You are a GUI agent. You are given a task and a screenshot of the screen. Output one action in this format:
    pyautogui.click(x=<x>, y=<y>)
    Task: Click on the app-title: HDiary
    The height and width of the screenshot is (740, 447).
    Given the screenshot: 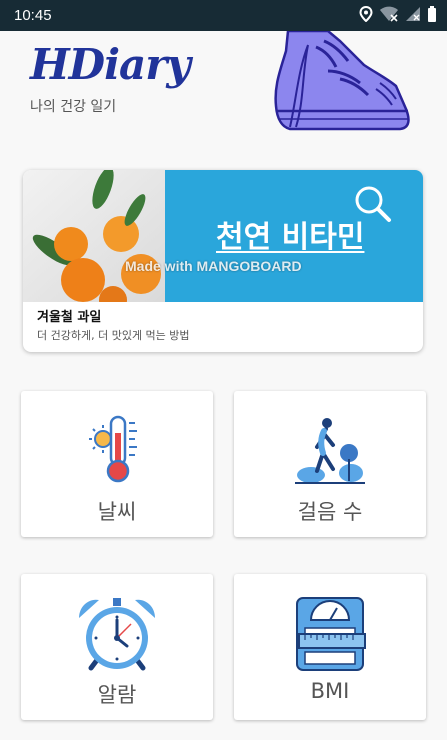 What is the action you would take?
    pyautogui.click(x=110, y=64)
    